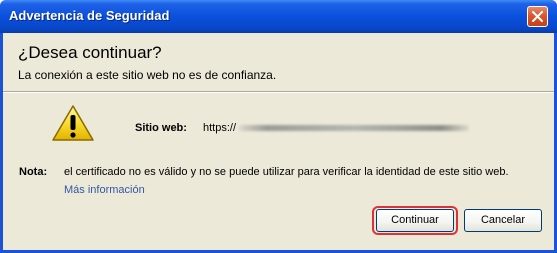  Describe the element at coordinates (220, 128) in the screenshot. I see `site-url: https://` at that location.